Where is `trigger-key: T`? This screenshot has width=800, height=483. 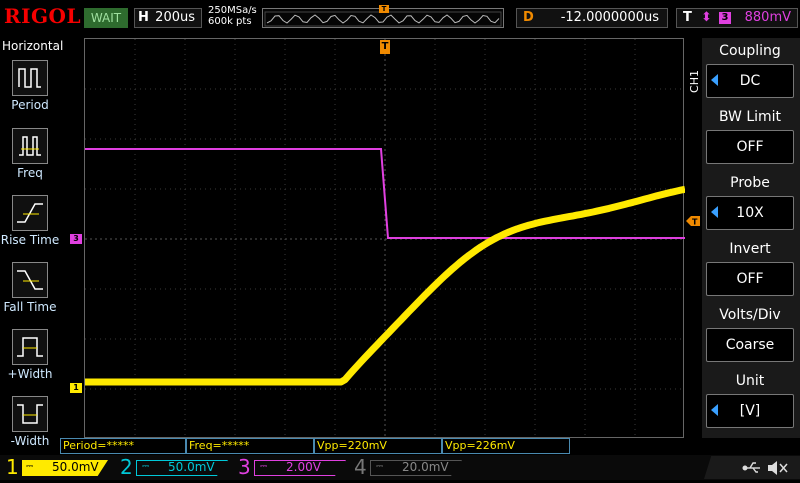
trigger-key: T is located at coordinates (687, 17).